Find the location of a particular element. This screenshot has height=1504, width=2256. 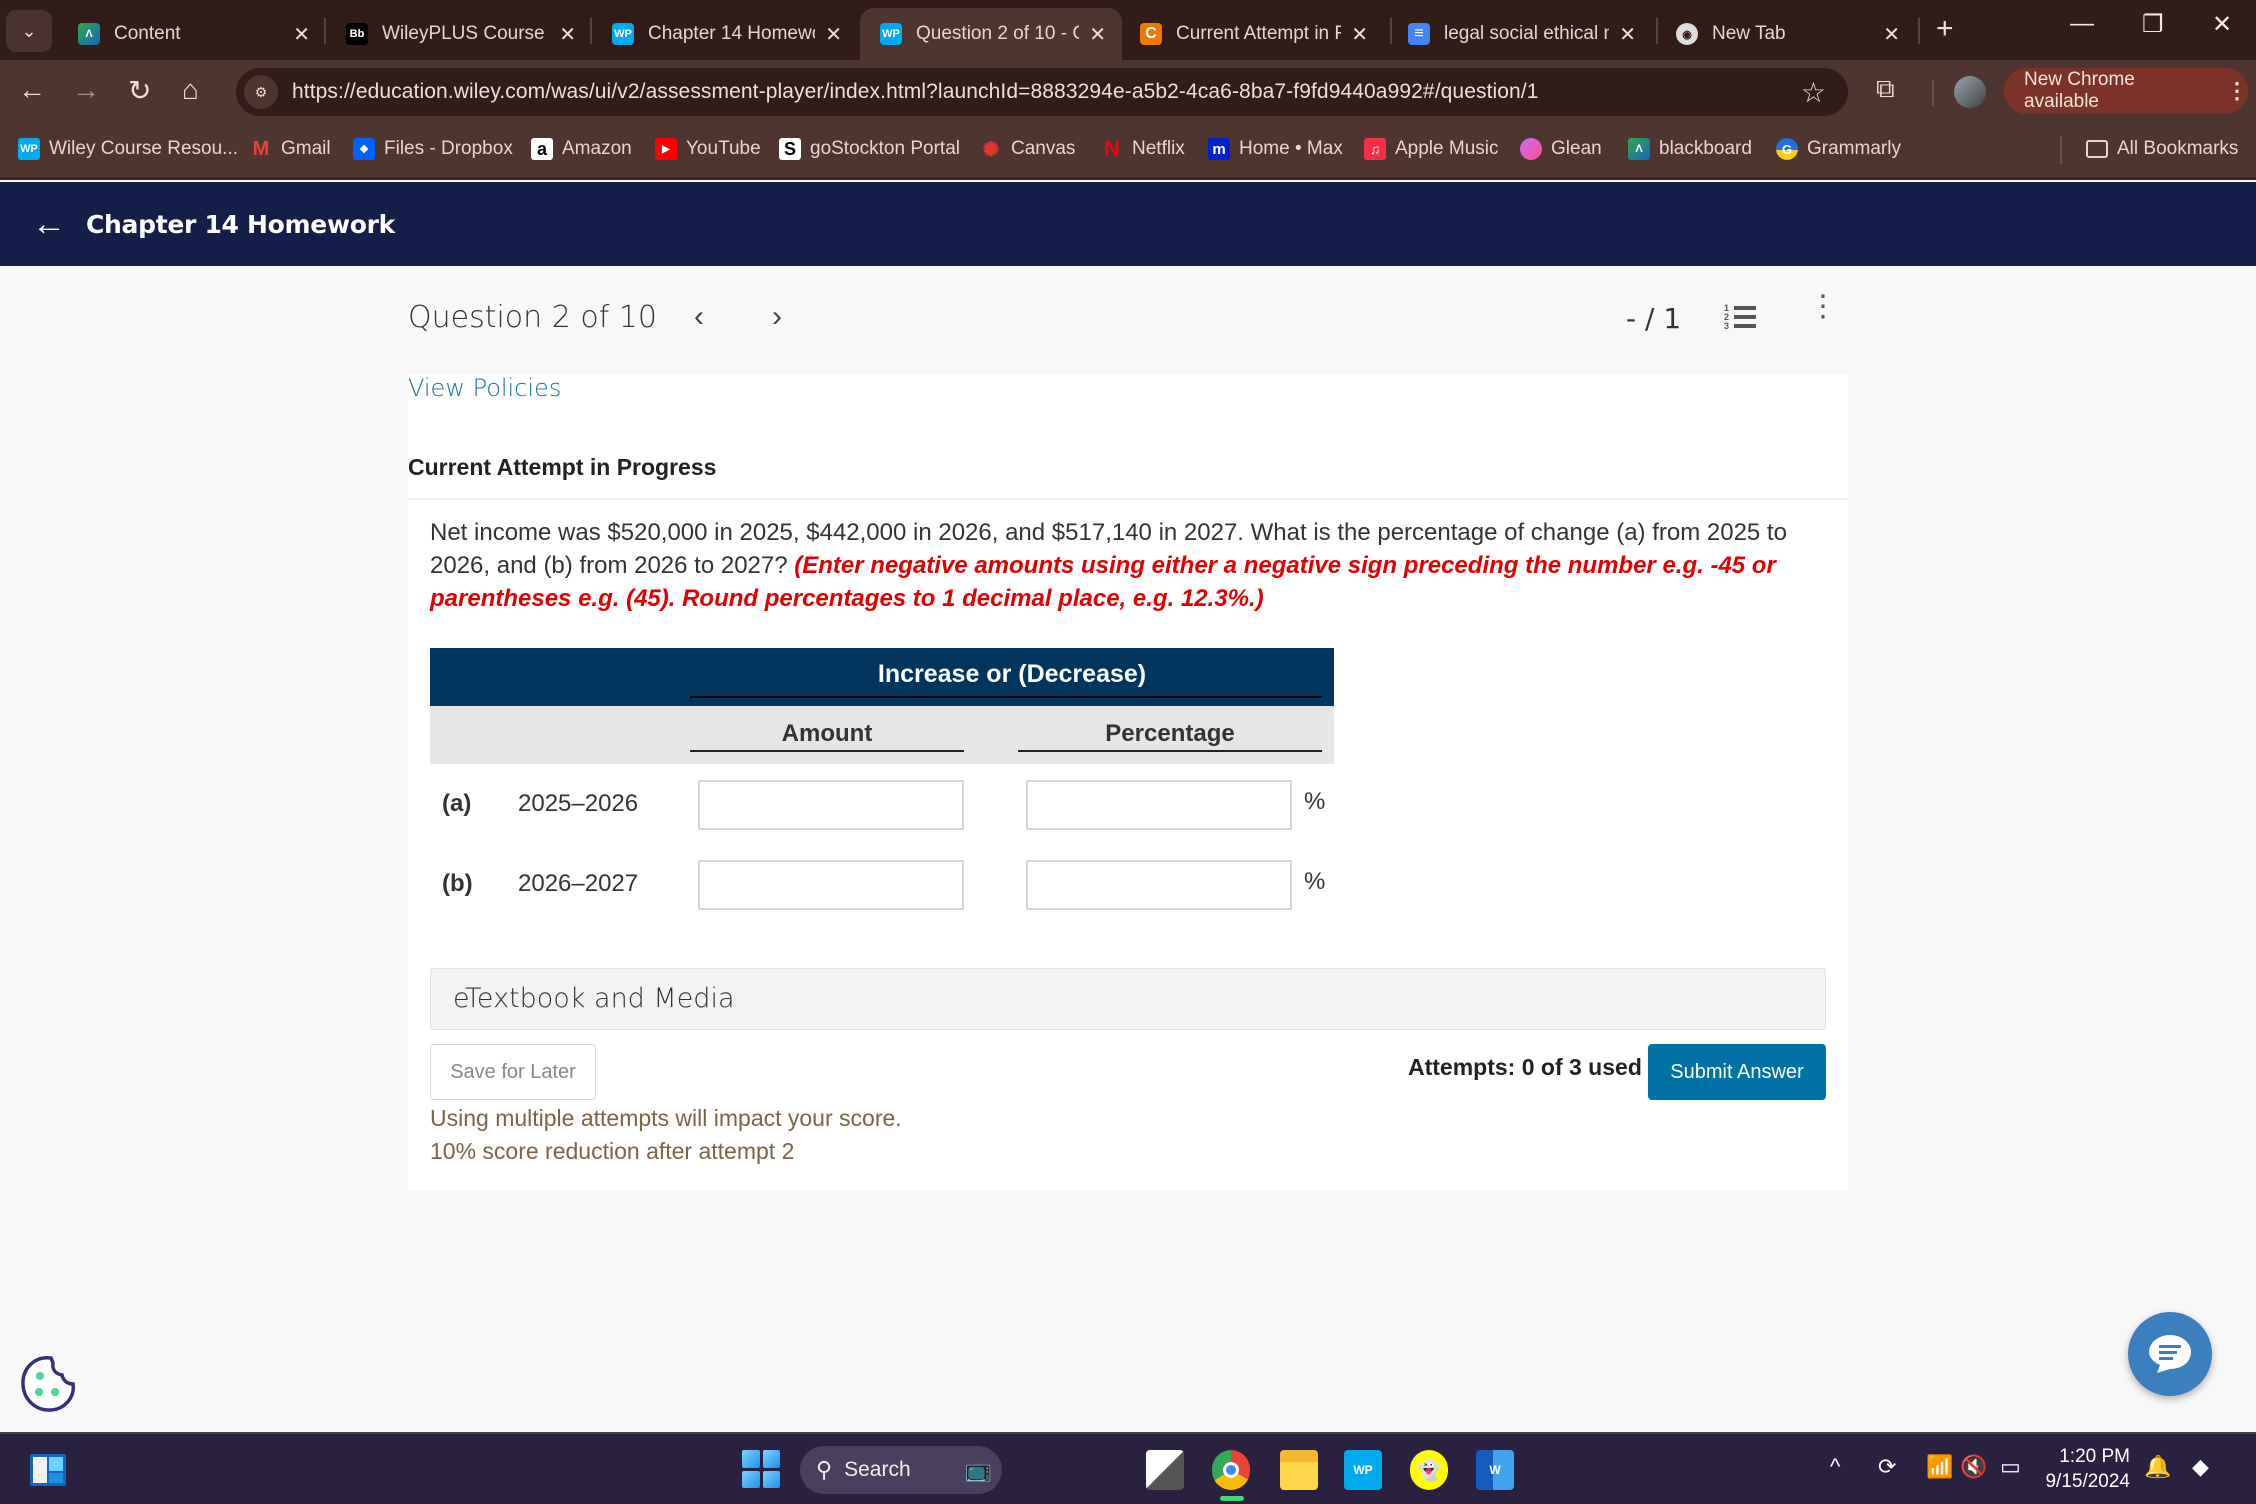

percentage-input-a is located at coordinates (1159, 805).